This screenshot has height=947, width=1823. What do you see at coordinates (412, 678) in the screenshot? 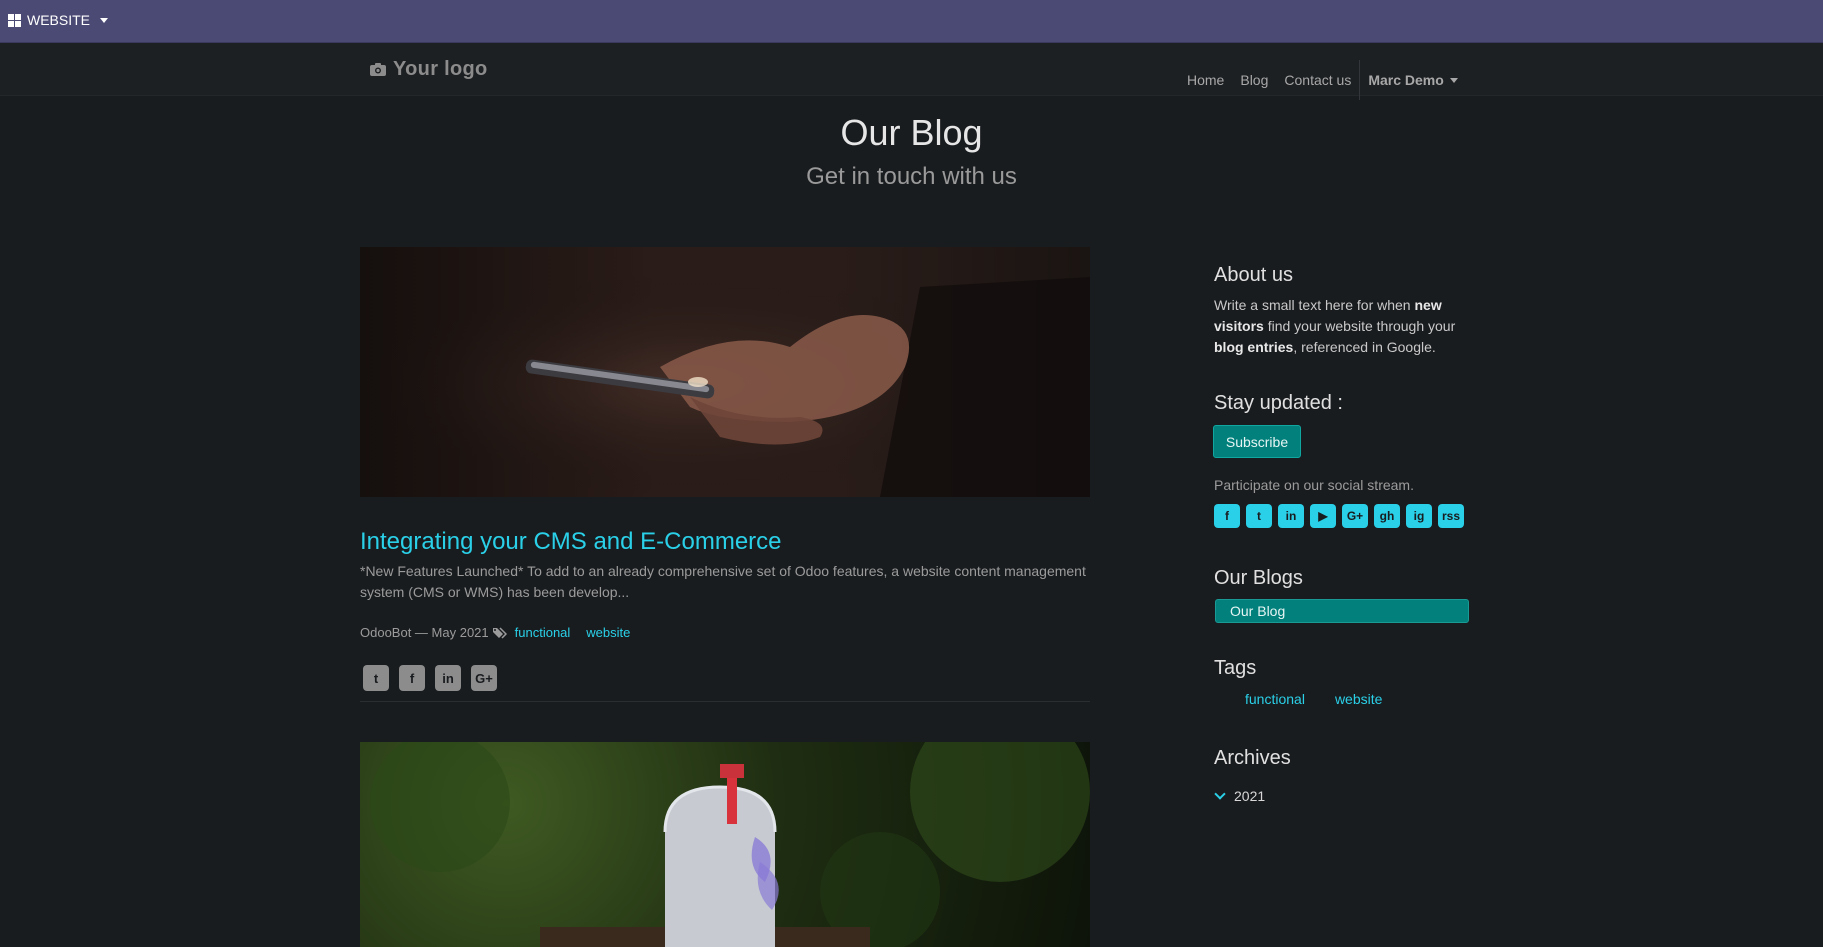
I see `facebook-share-icon: f` at bounding box center [412, 678].